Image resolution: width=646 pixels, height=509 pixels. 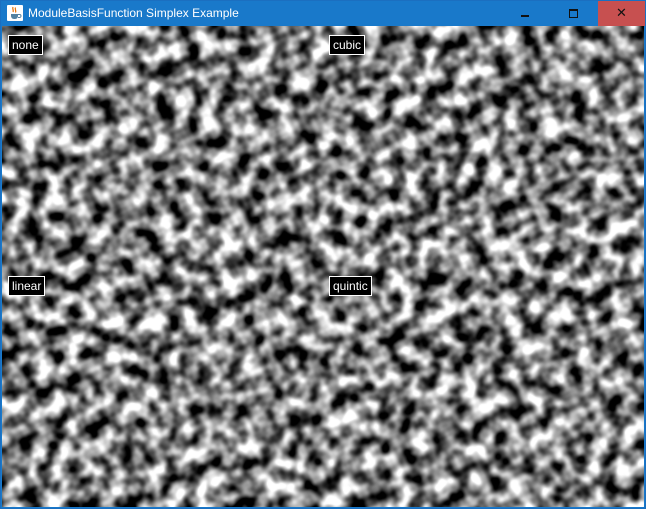 What do you see at coordinates (15, 13) in the screenshot?
I see `java-coffee-cup-icon` at bounding box center [15, 13].